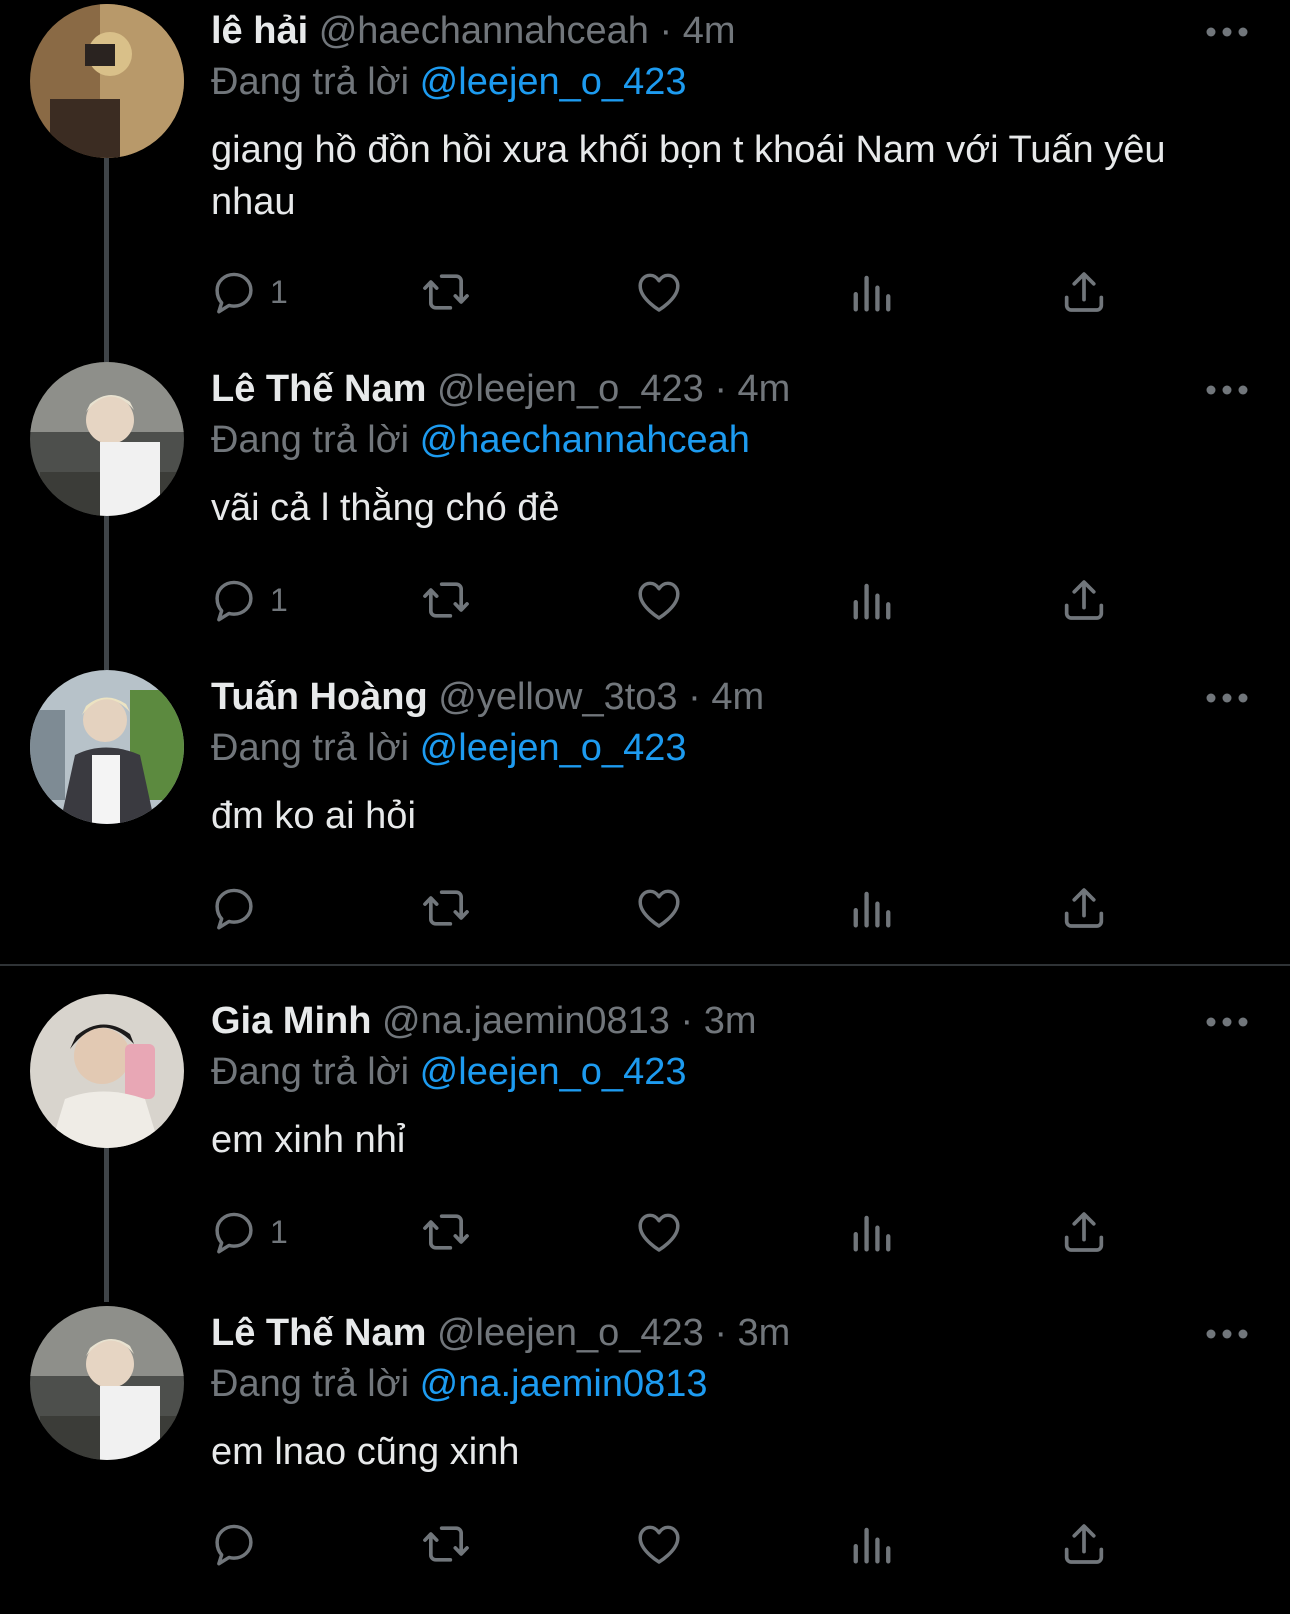  What do you see at coordinates (365, 1452) in the screenshot?
I see `tweet-text: em lnao cũng xinh` at bounding box center [365, 1452].